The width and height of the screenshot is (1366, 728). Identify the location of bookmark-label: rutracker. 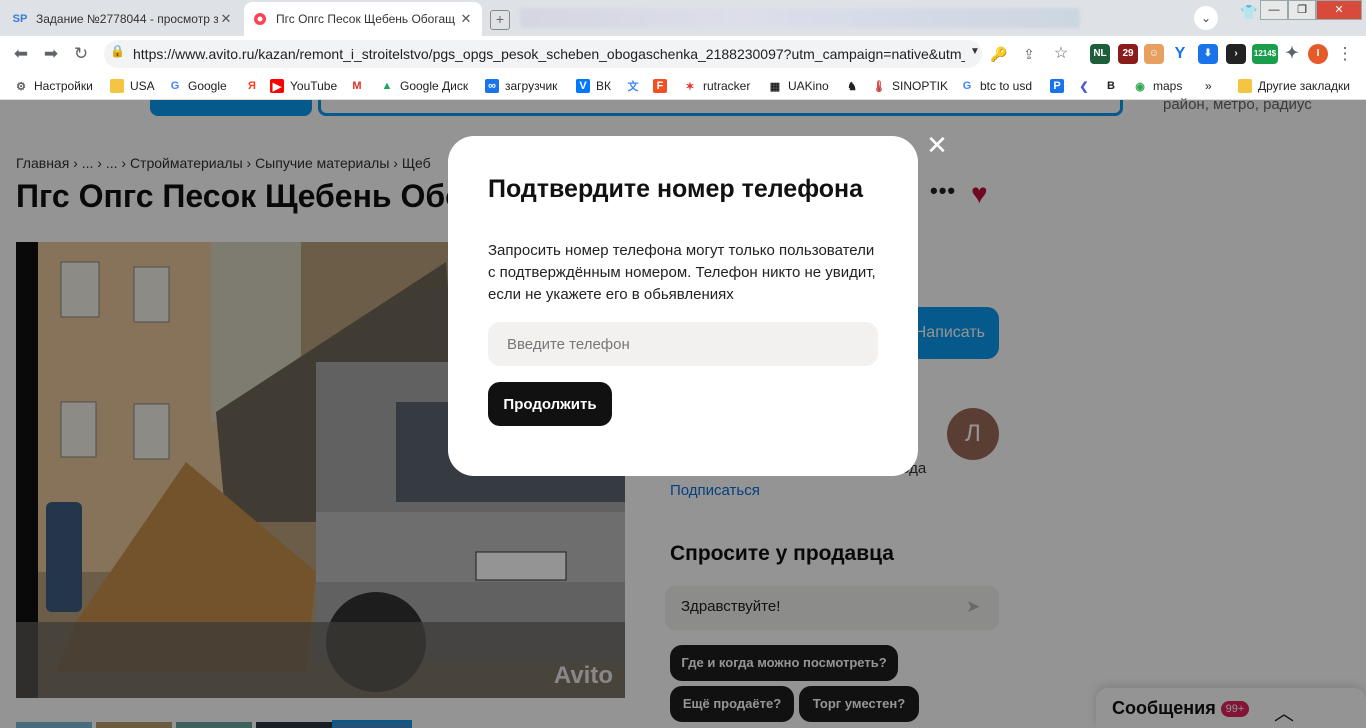
(727, 86).